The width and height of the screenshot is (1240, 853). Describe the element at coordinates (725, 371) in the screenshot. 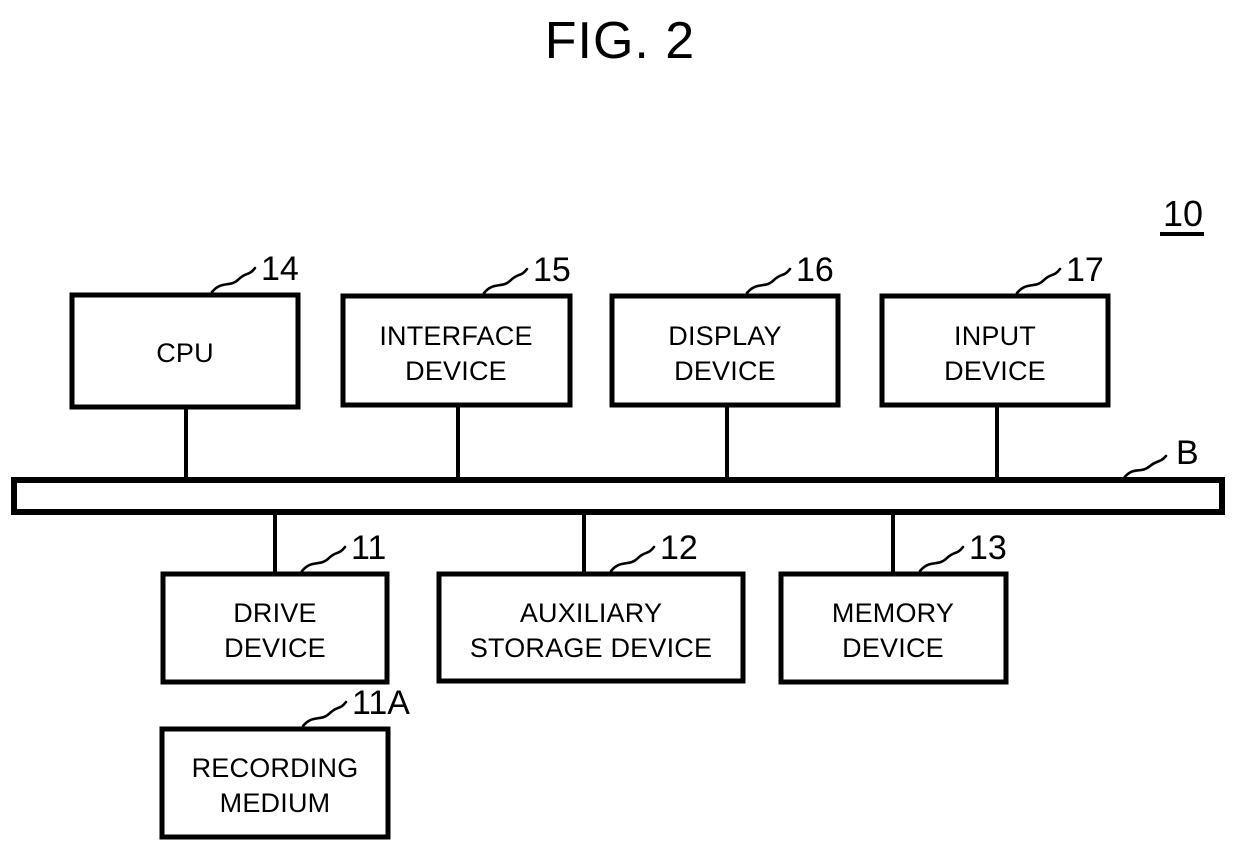

I see `block-display-device-label-line2: DEVICE` at that location.